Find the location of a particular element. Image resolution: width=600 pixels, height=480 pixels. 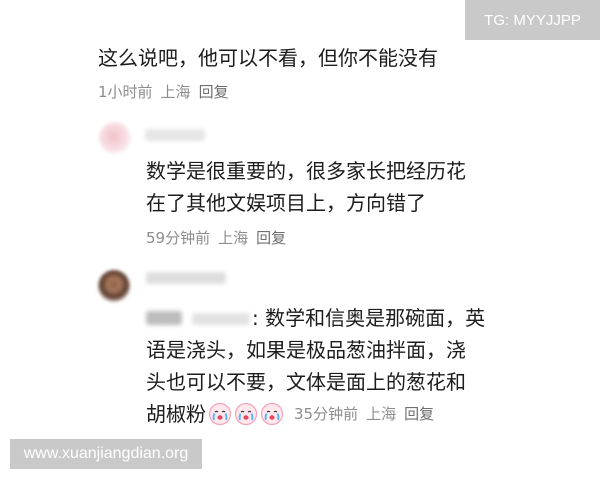

comment-3-line-4-text: 胡椒粉 is located at coordinates (176, 414).